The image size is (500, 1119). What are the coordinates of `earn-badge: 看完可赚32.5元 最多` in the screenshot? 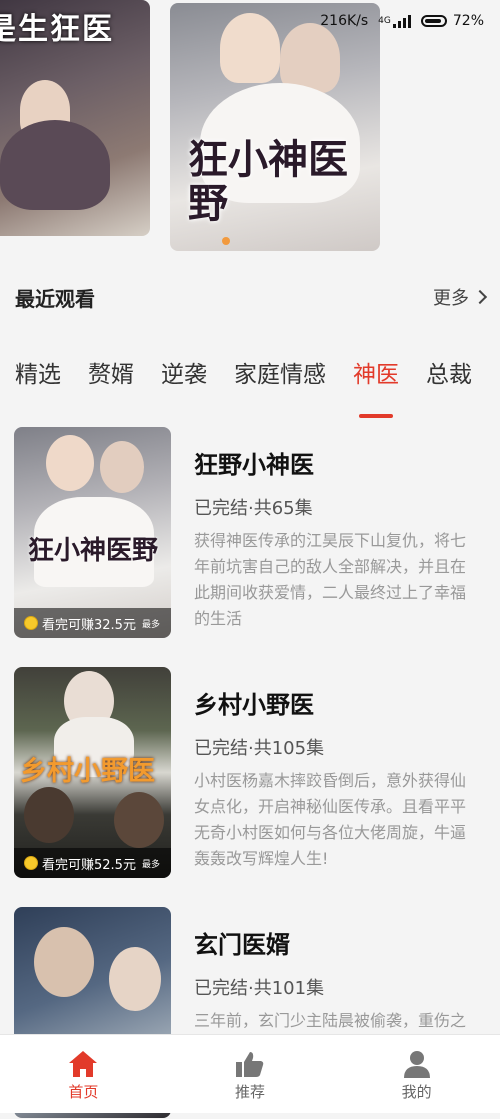 It's located at (92, 623).